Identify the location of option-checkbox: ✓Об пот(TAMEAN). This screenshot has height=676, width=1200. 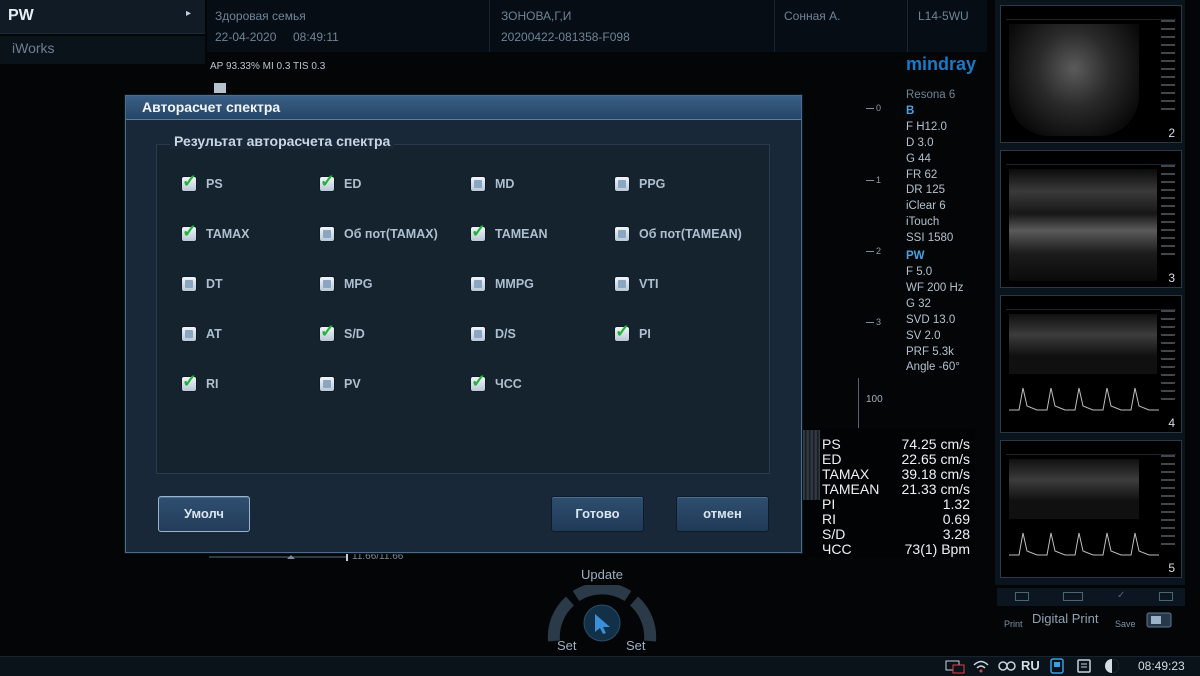
(684, 234).